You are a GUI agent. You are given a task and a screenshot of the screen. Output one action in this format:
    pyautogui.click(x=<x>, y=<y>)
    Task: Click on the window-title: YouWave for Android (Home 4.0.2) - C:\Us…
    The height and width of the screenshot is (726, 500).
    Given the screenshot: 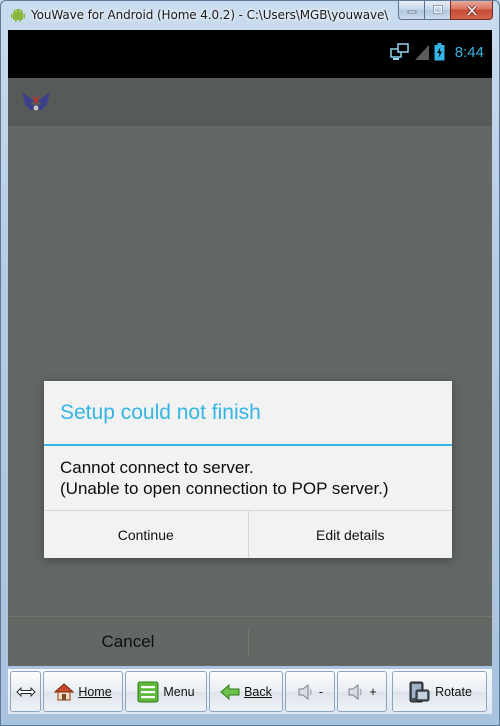 What is the action you would take?
    pyautogui.click(x=210, y=15)
    